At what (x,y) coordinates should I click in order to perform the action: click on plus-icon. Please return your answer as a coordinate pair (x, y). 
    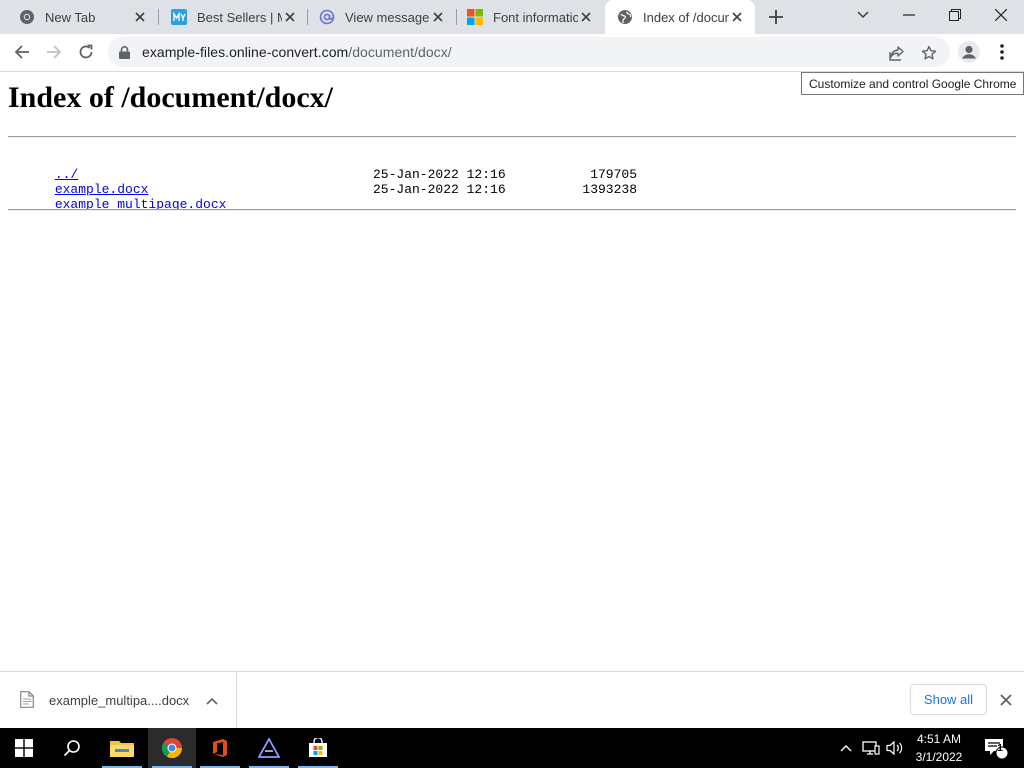
    Looking at the image, I should click on (776, 17).